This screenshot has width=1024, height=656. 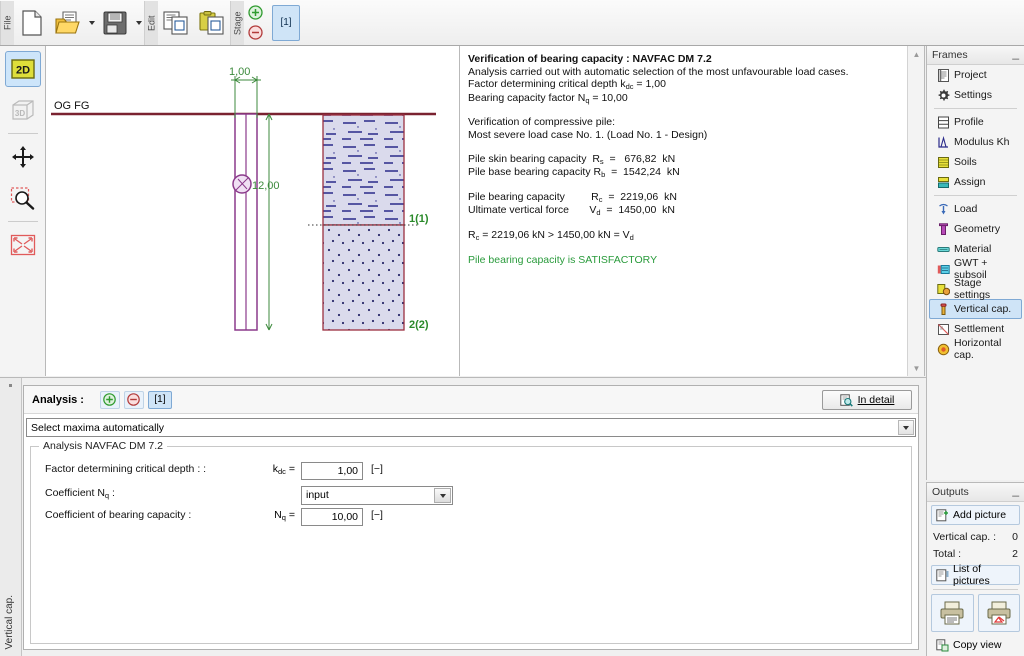 What do you see at coordinates (266, 186) in the screenshot?
I see `pile-depth-dimension: 12,00` at bounding box center [266, 186].